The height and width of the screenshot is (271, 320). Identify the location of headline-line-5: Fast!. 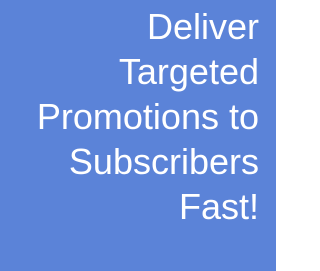
(218, 206).